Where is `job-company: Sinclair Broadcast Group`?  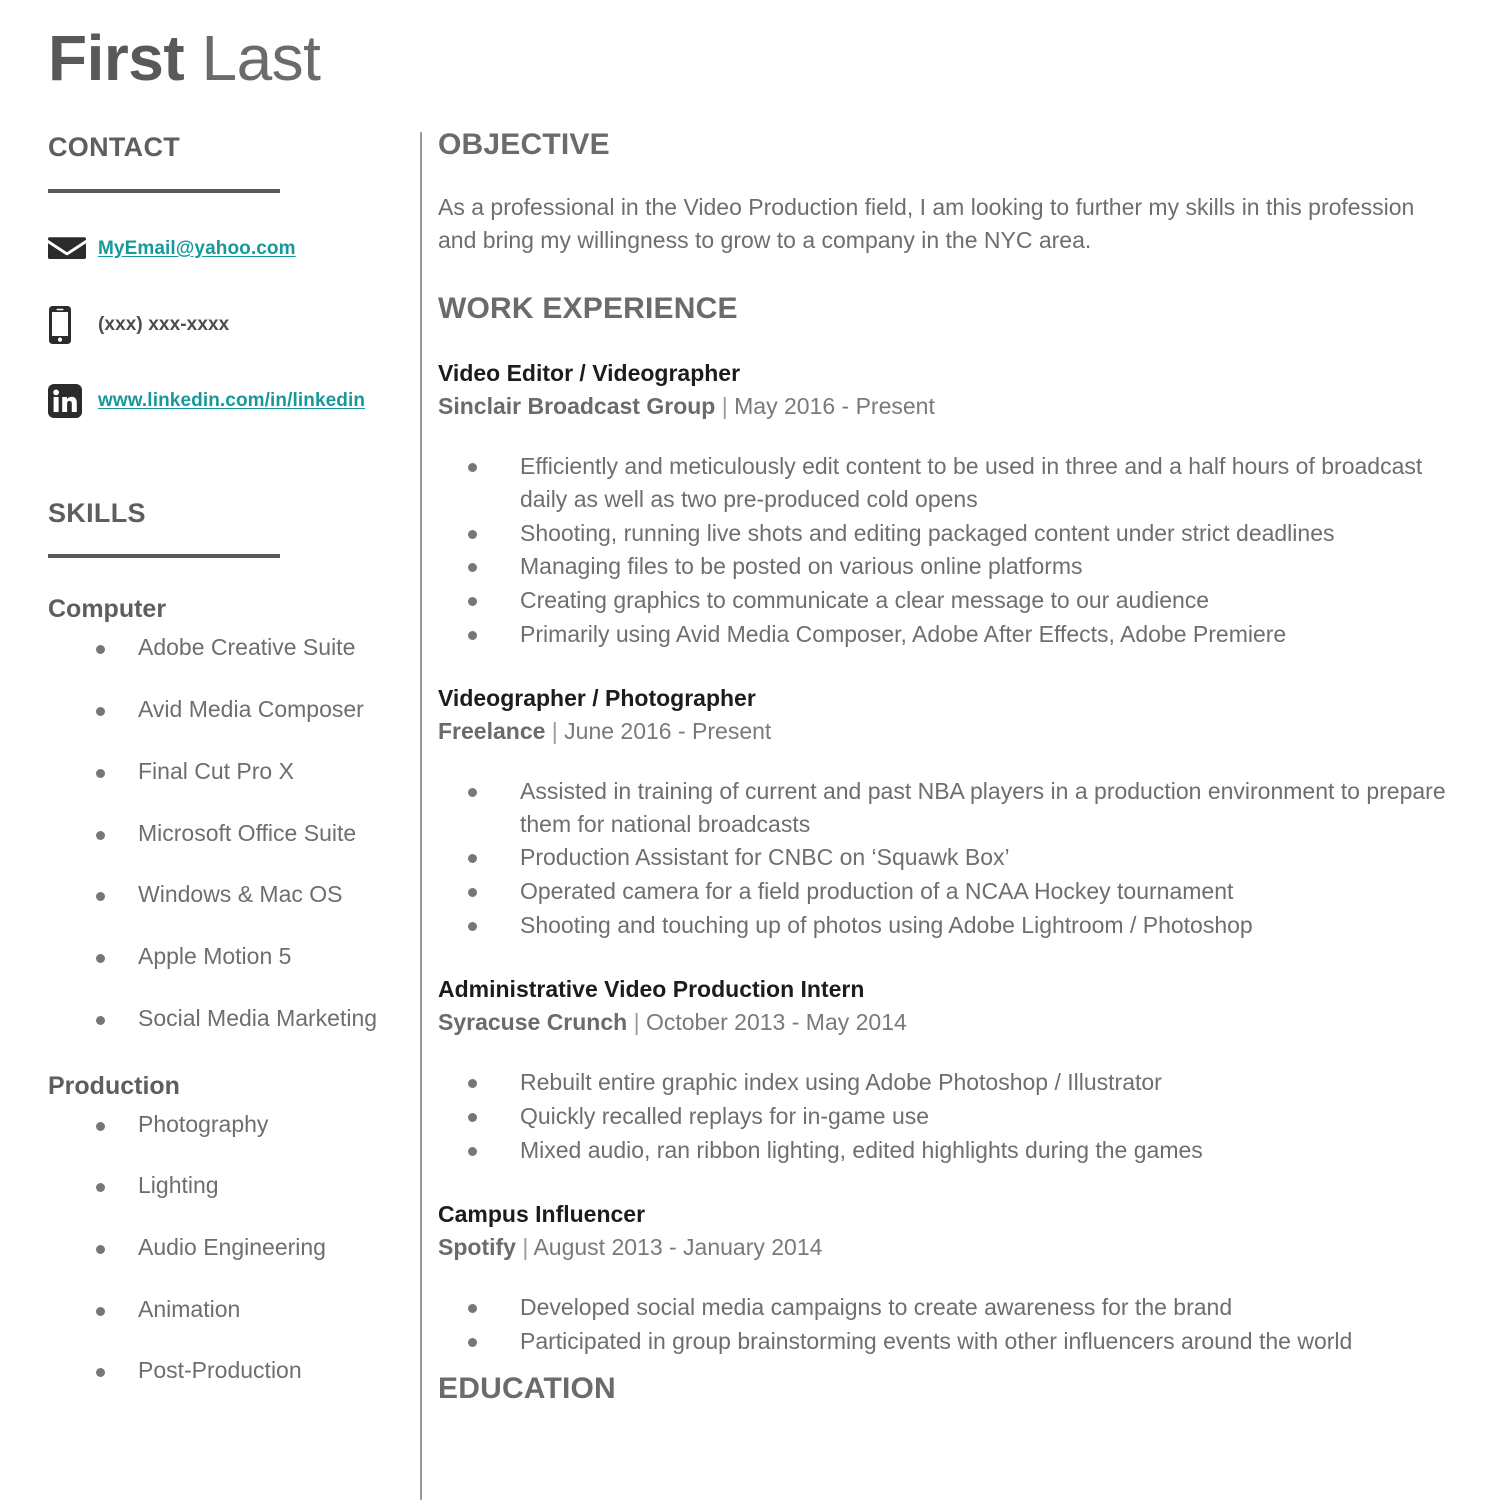 job-company: Sinclair Broadcast Group is located at coordinates (577, 406).